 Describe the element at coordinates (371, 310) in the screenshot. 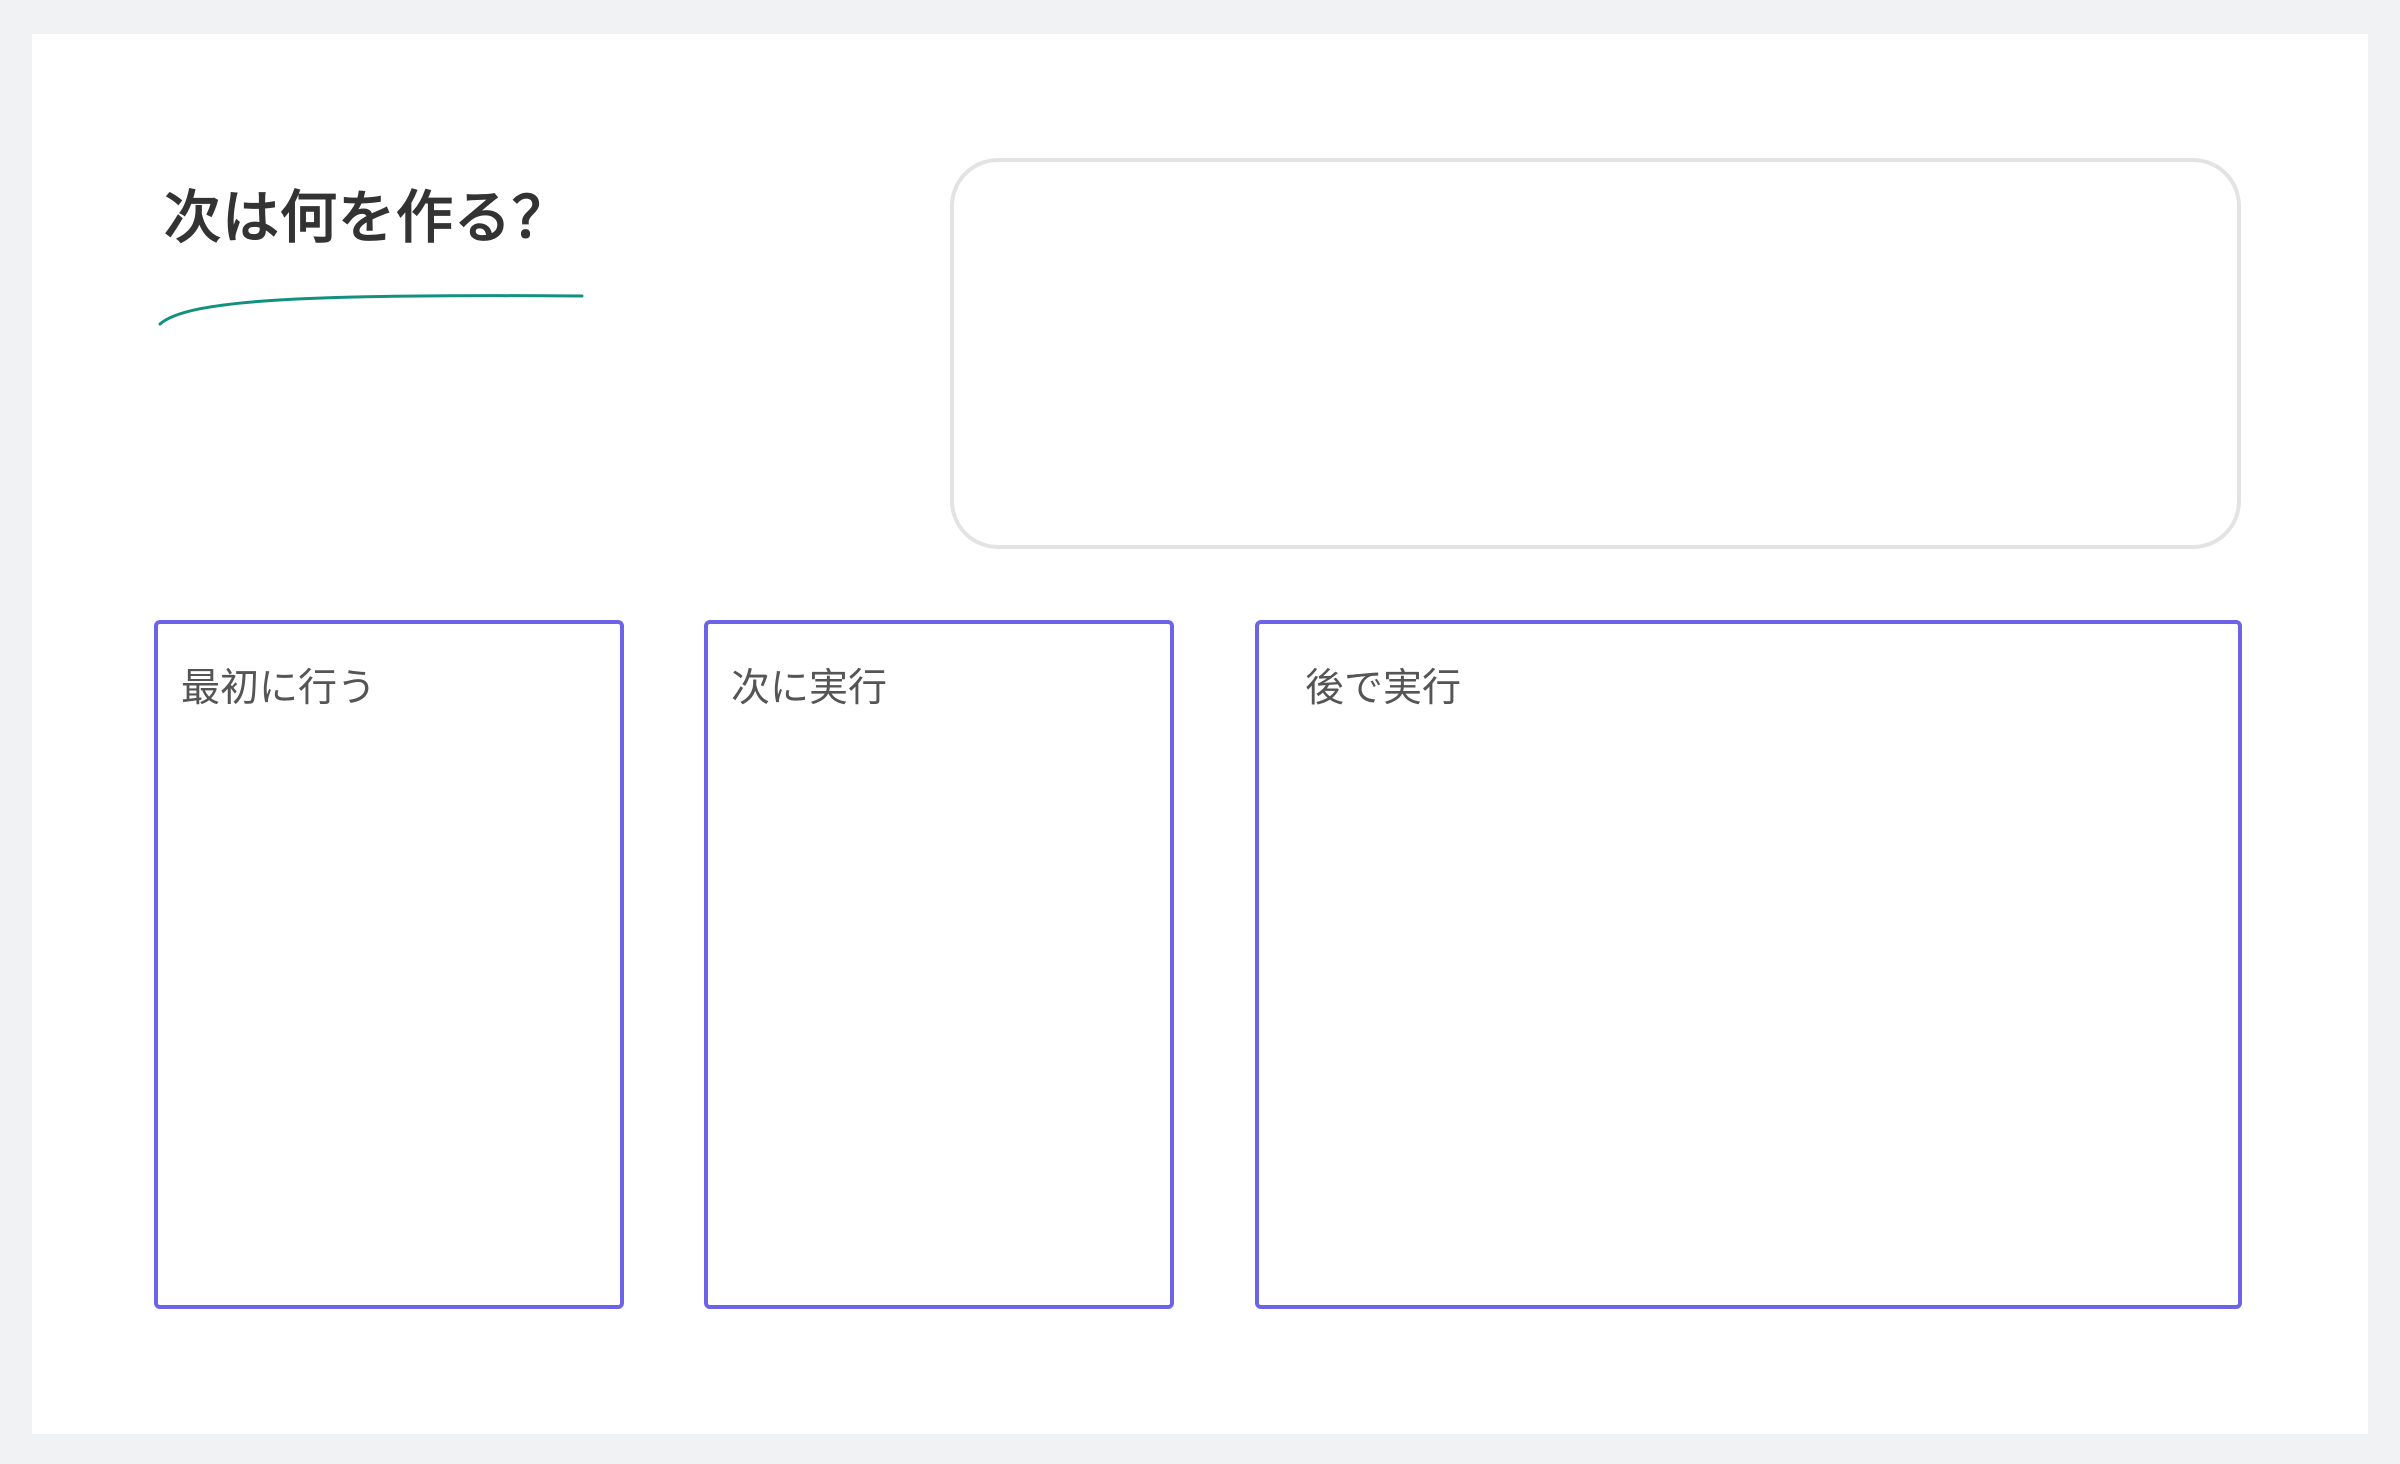

I see `title-underline-stroke` at that location.